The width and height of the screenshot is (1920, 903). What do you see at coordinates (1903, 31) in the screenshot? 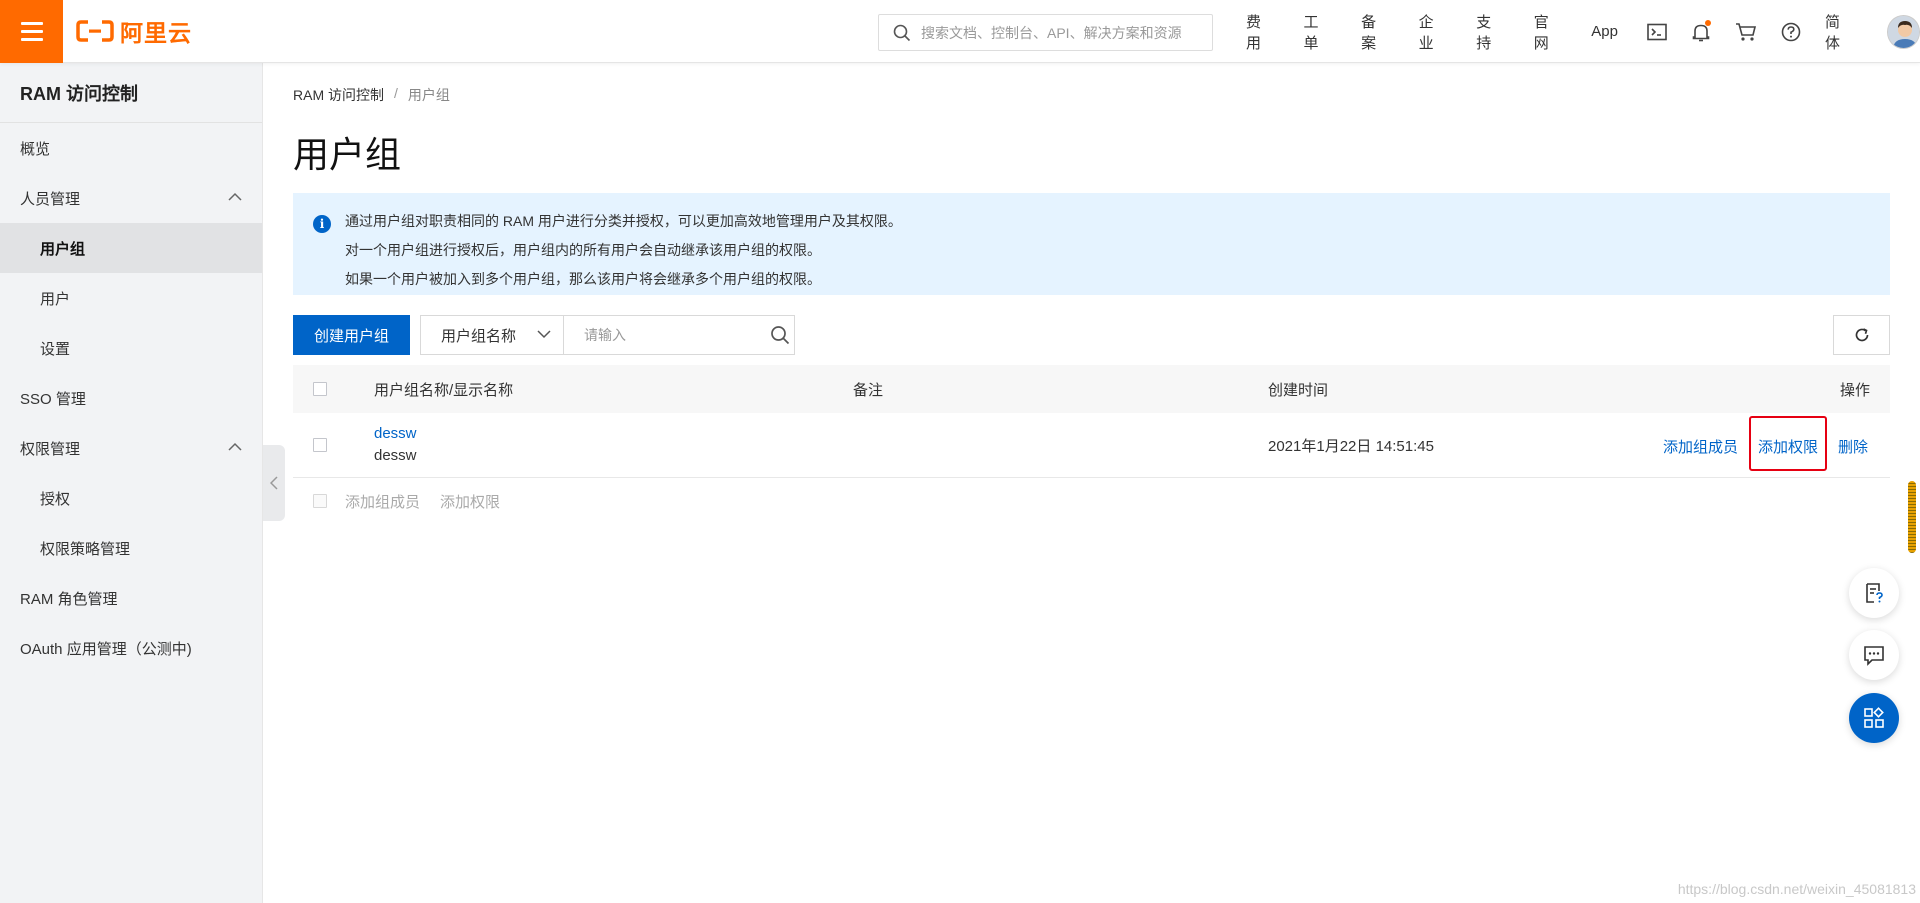
I see `avatar` at bounding box center [1903, 31].